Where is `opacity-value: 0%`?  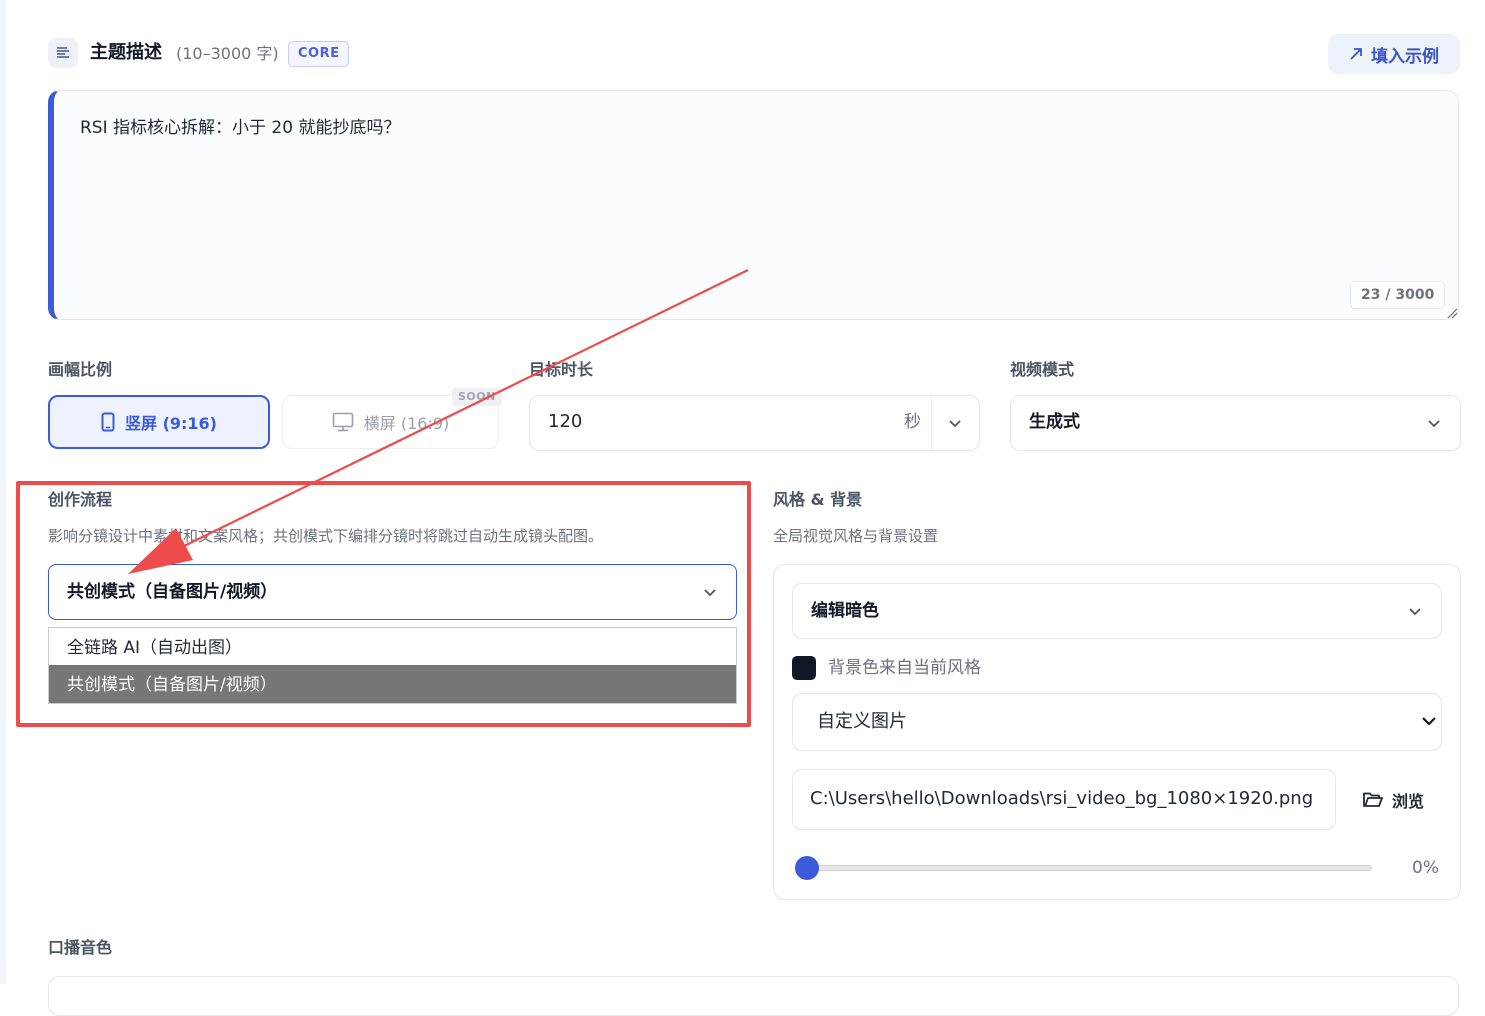 opacity-value: 0% is located at coordinates (1425, 868).